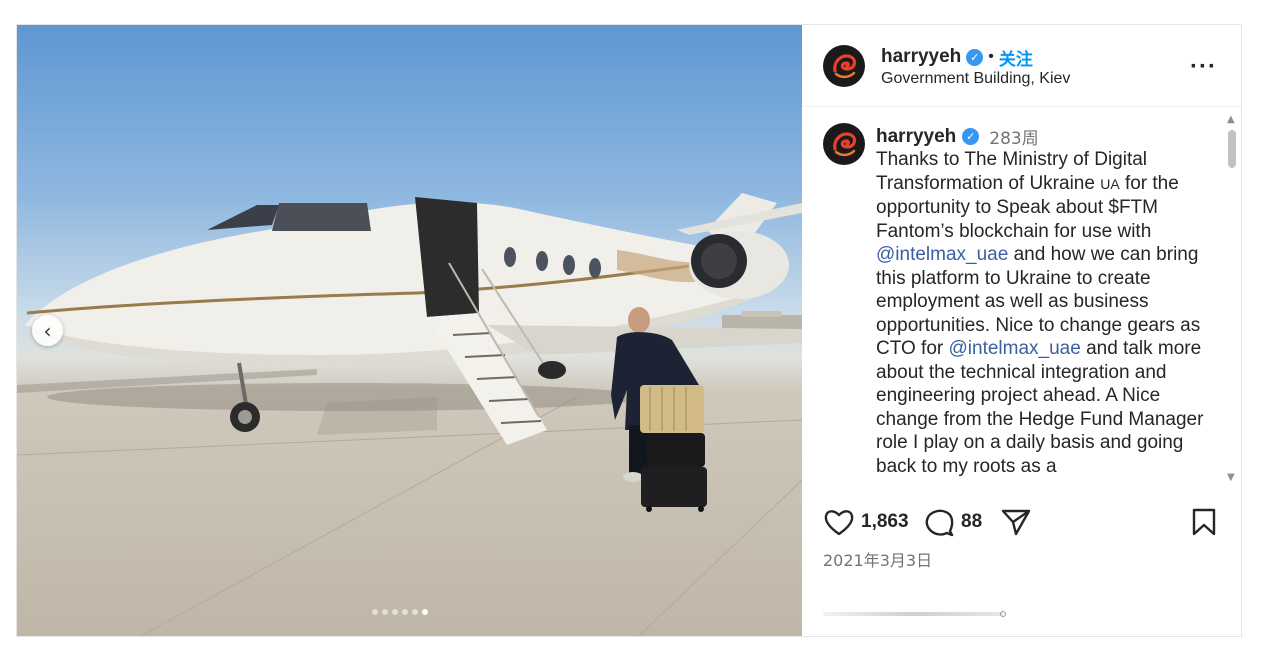  What do you see at coordinates (939, 523) in the screenshot?
I see `comment-icon` at bounding box center [939, 523].